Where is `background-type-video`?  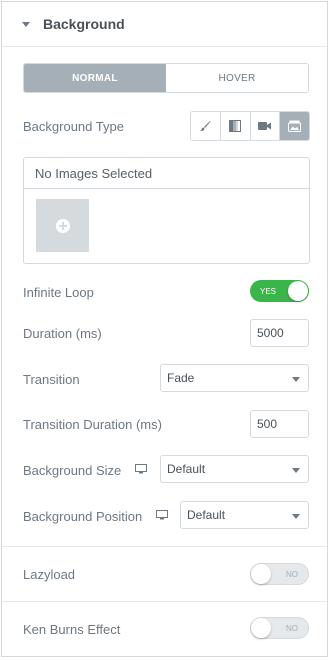 background-type-video is located at coordinates (265, 126).